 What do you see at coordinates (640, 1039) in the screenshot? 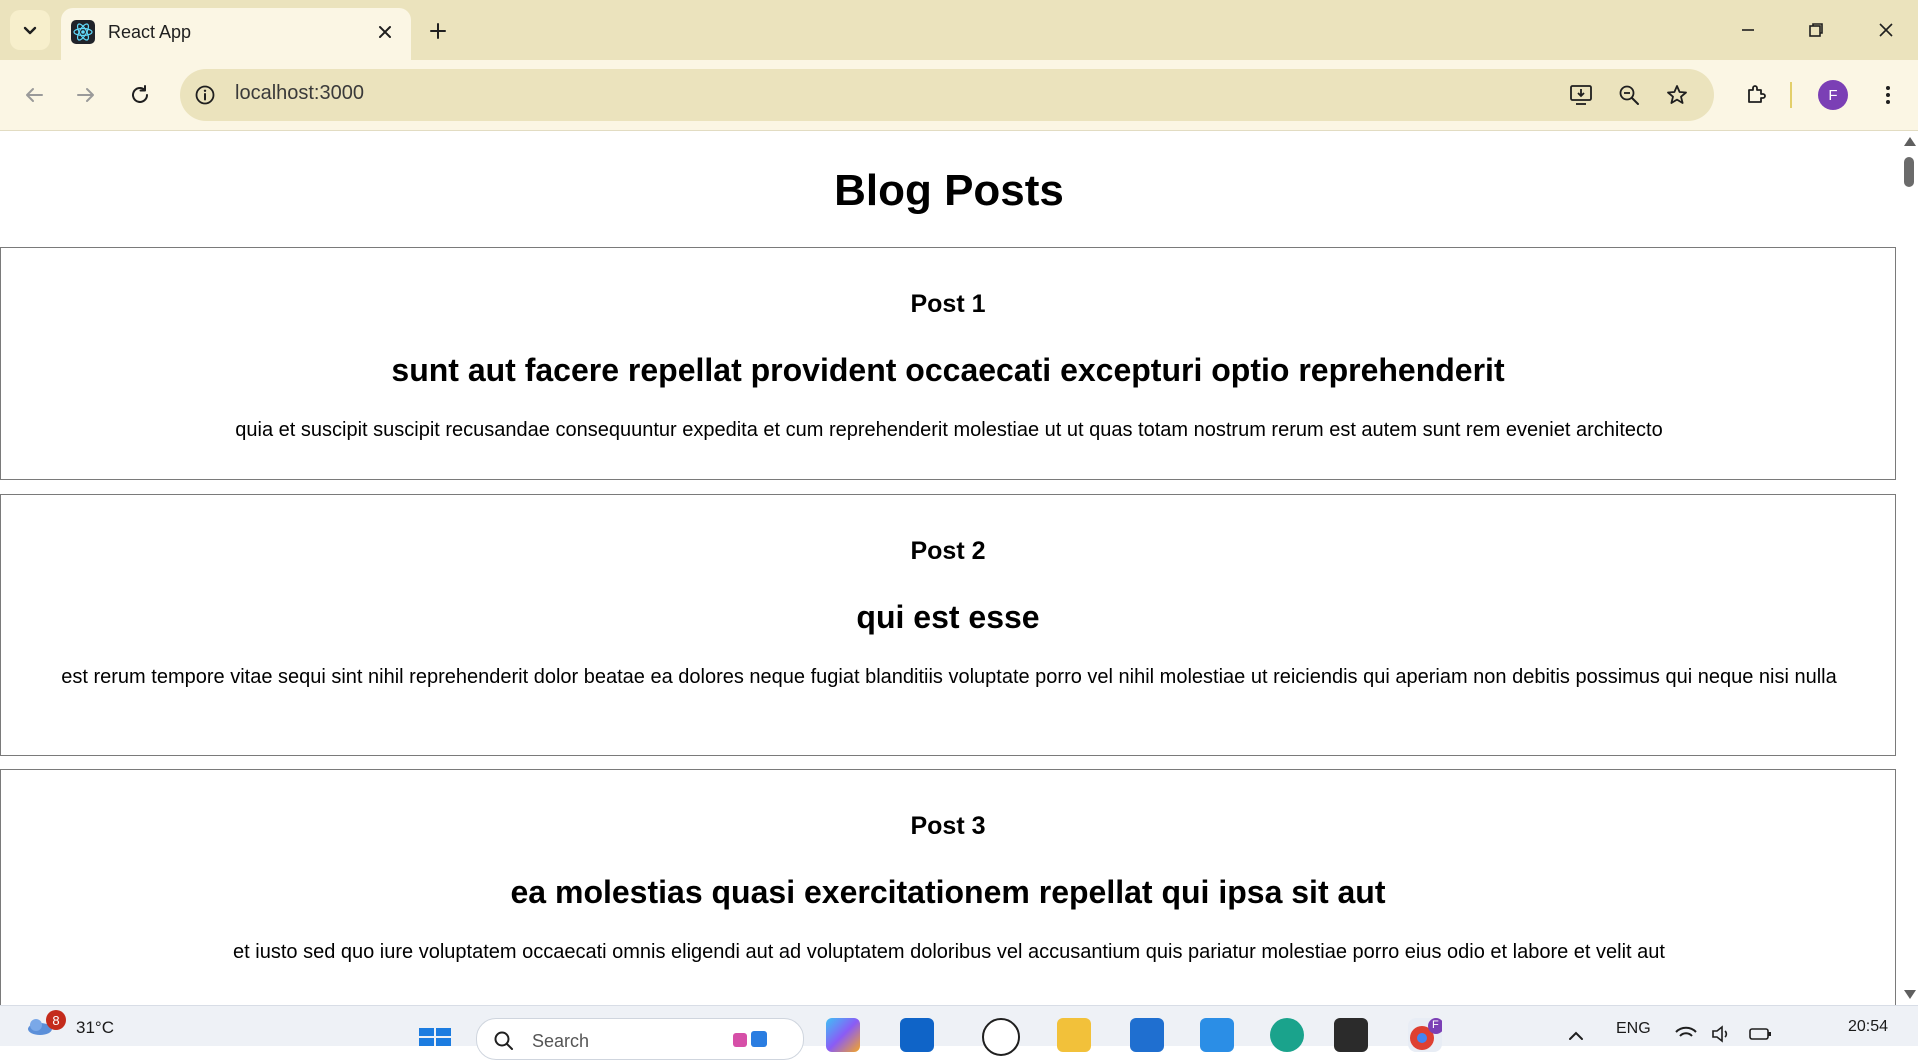
I see `taskbar-search-box: Search` at bounding box center [640, 1039].